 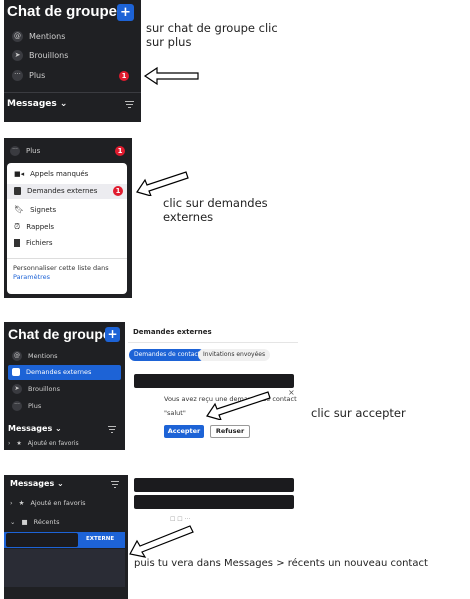 I want to click on files-icon, so click(x=17, y=243).